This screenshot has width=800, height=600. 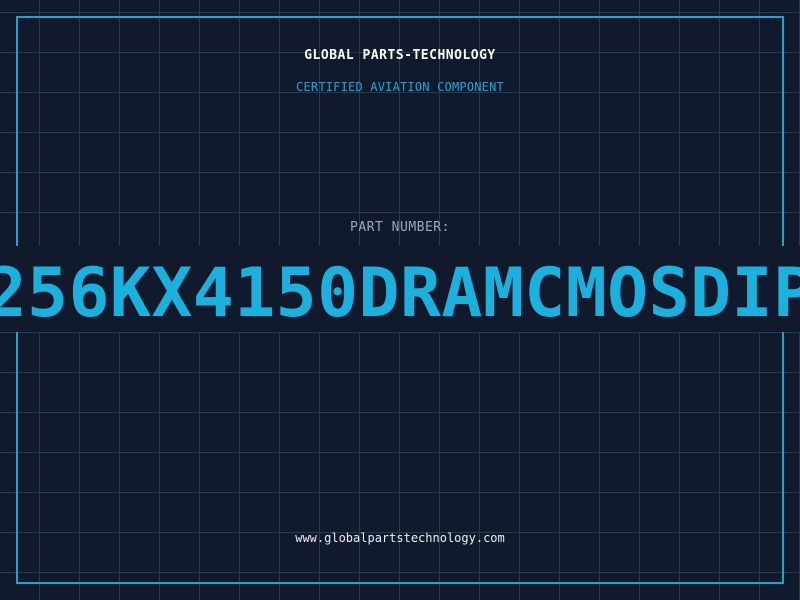 What do you see at coordinates (400, 293) in the screenshot?
I see `part-number-value: 256KX4150DRAMCMOSDIP` at bounding box center [400, 293].